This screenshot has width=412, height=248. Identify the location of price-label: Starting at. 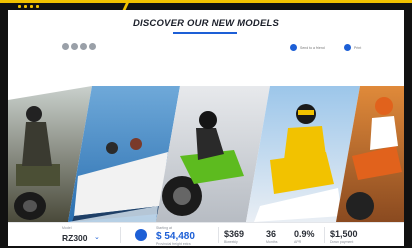
(164, 228).